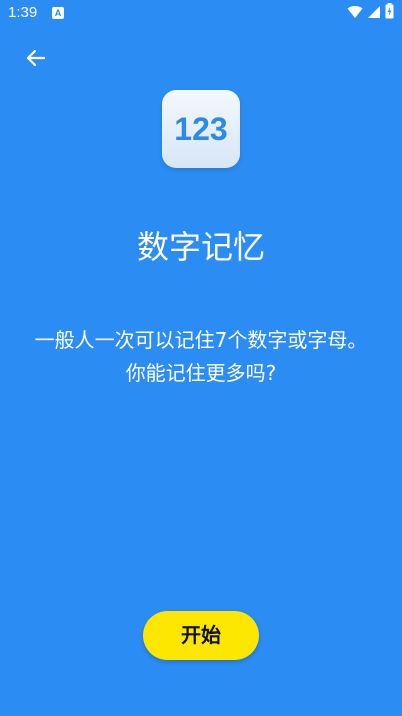  Describe the element at coordinates (58, 13) in the screenshot. I see `notification-app-icon: A` at that location.